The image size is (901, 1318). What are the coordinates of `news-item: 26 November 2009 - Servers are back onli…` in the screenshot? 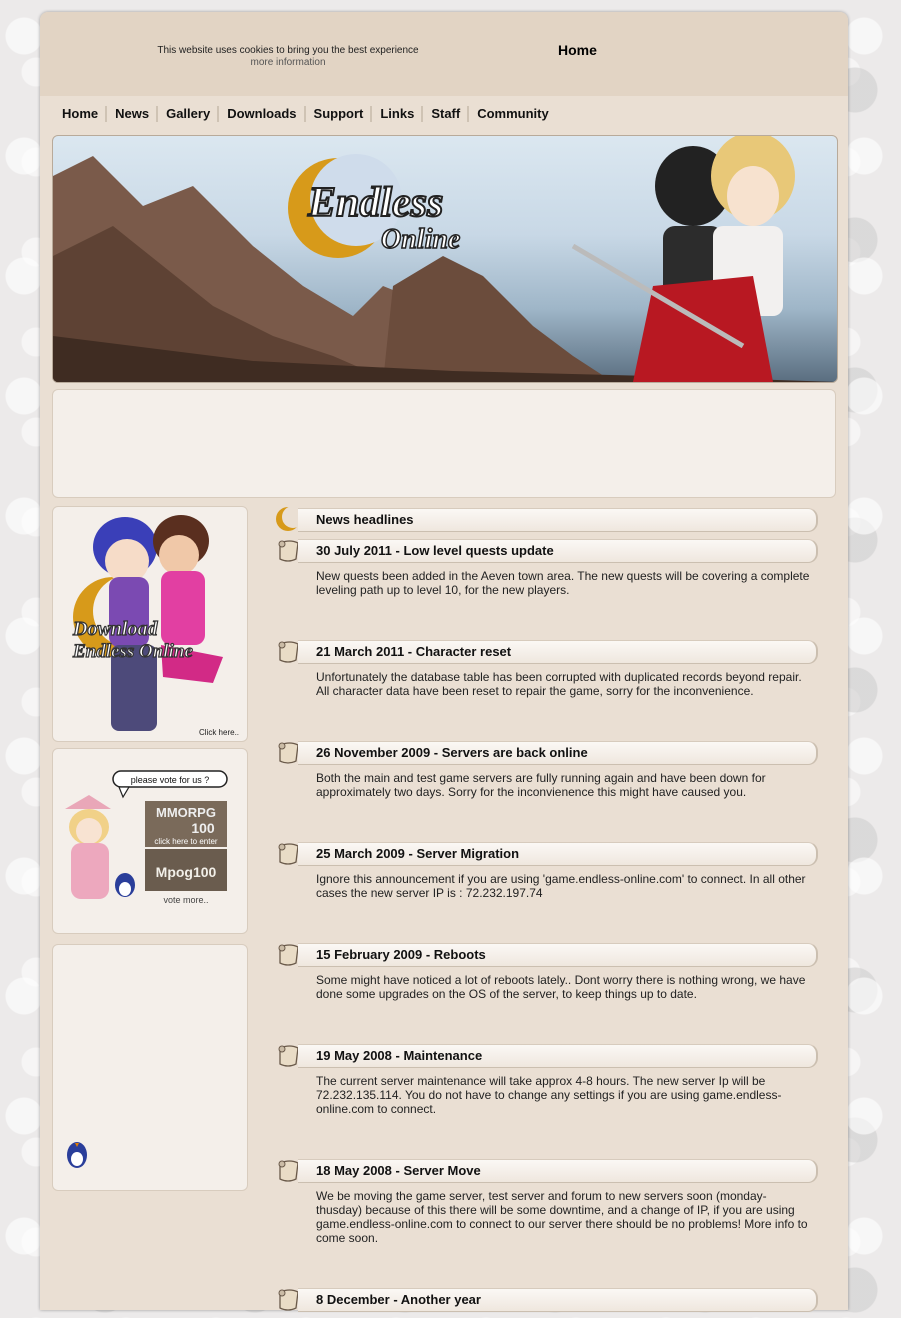 It's located at (547, 769).